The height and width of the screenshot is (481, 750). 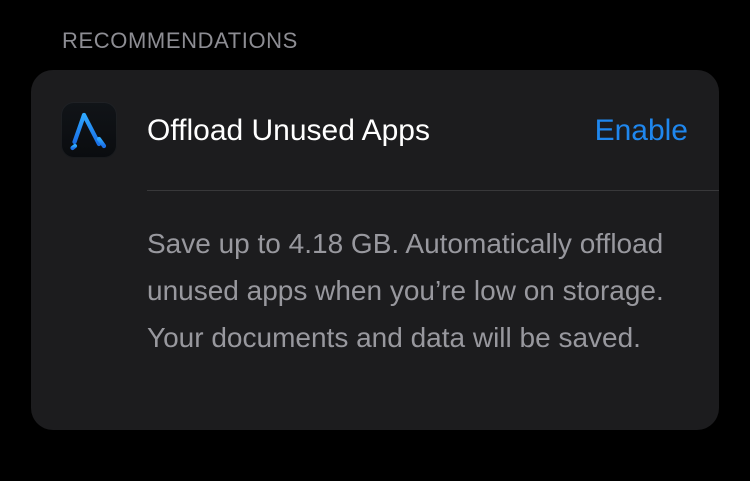 What do you see at coordinates (433, 190) in the screenshot?
I see `divider` at bounding box center [433, 190].